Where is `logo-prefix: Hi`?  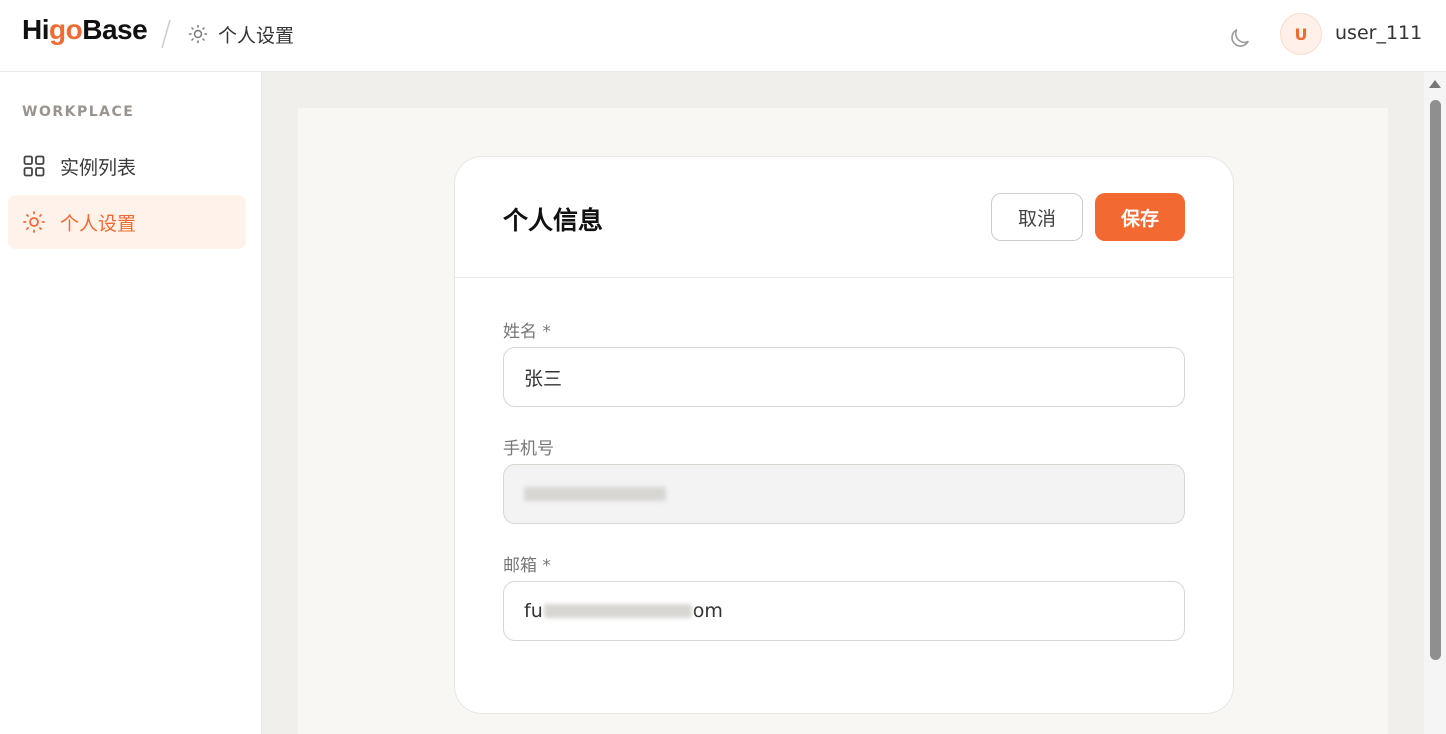
logo-prefix: Hi is located at coordinates (36, 29).